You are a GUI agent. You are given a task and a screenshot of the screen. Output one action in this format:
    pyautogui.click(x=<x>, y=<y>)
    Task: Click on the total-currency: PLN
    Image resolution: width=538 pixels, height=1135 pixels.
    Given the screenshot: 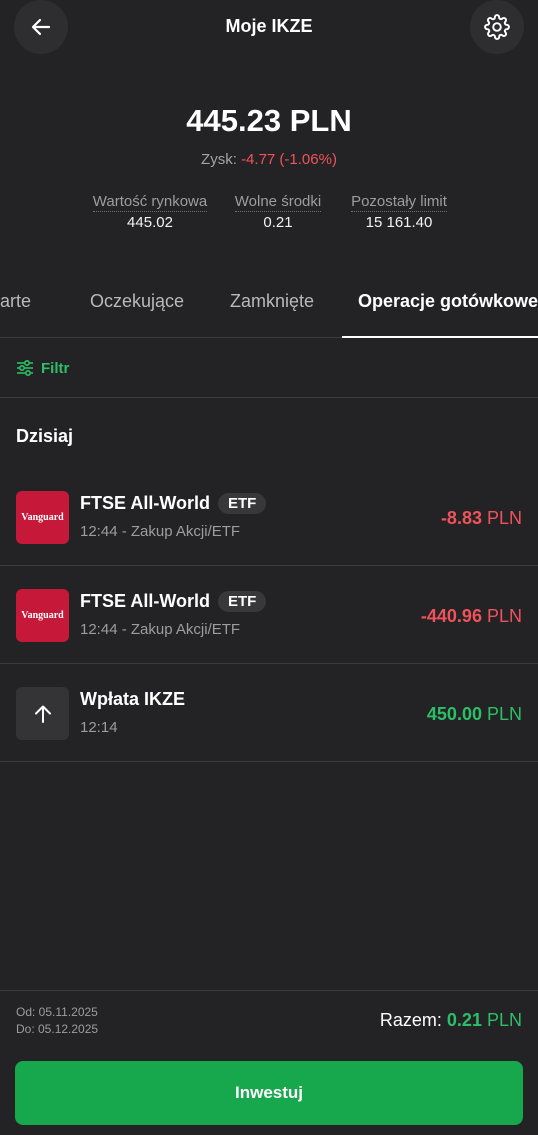 What is the action you would take?
    pyautogui.click(x=504, y=1020)
    